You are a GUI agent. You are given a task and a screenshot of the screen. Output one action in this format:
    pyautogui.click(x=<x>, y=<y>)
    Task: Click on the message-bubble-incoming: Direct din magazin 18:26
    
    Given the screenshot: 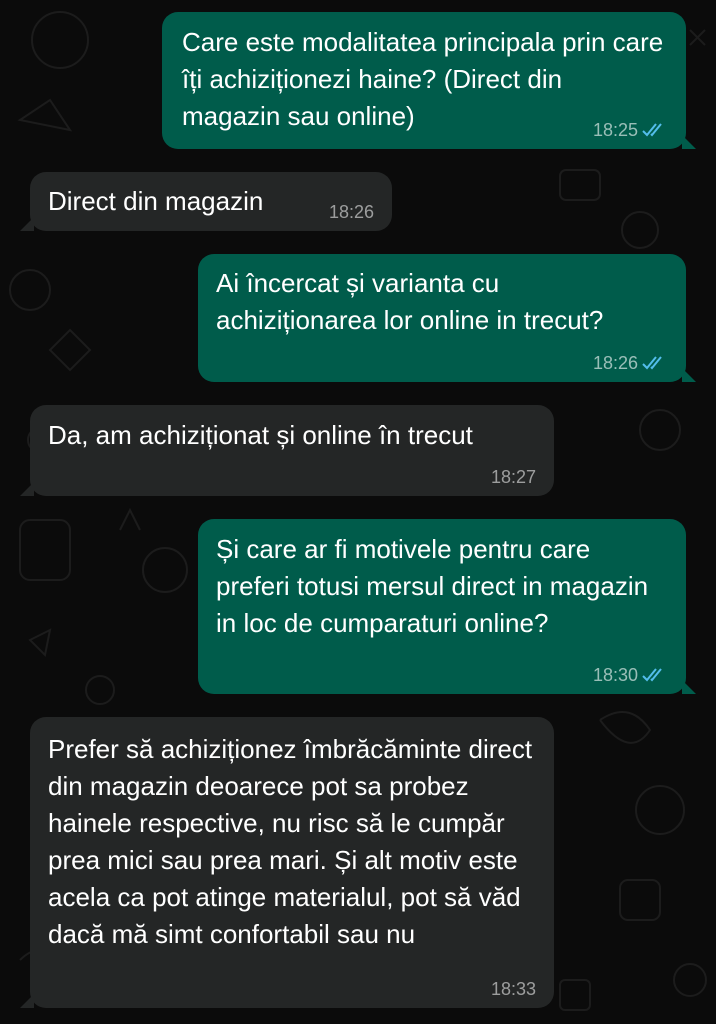 What is the action you would take?
    pyautogui.click(x=206, y=201)
    